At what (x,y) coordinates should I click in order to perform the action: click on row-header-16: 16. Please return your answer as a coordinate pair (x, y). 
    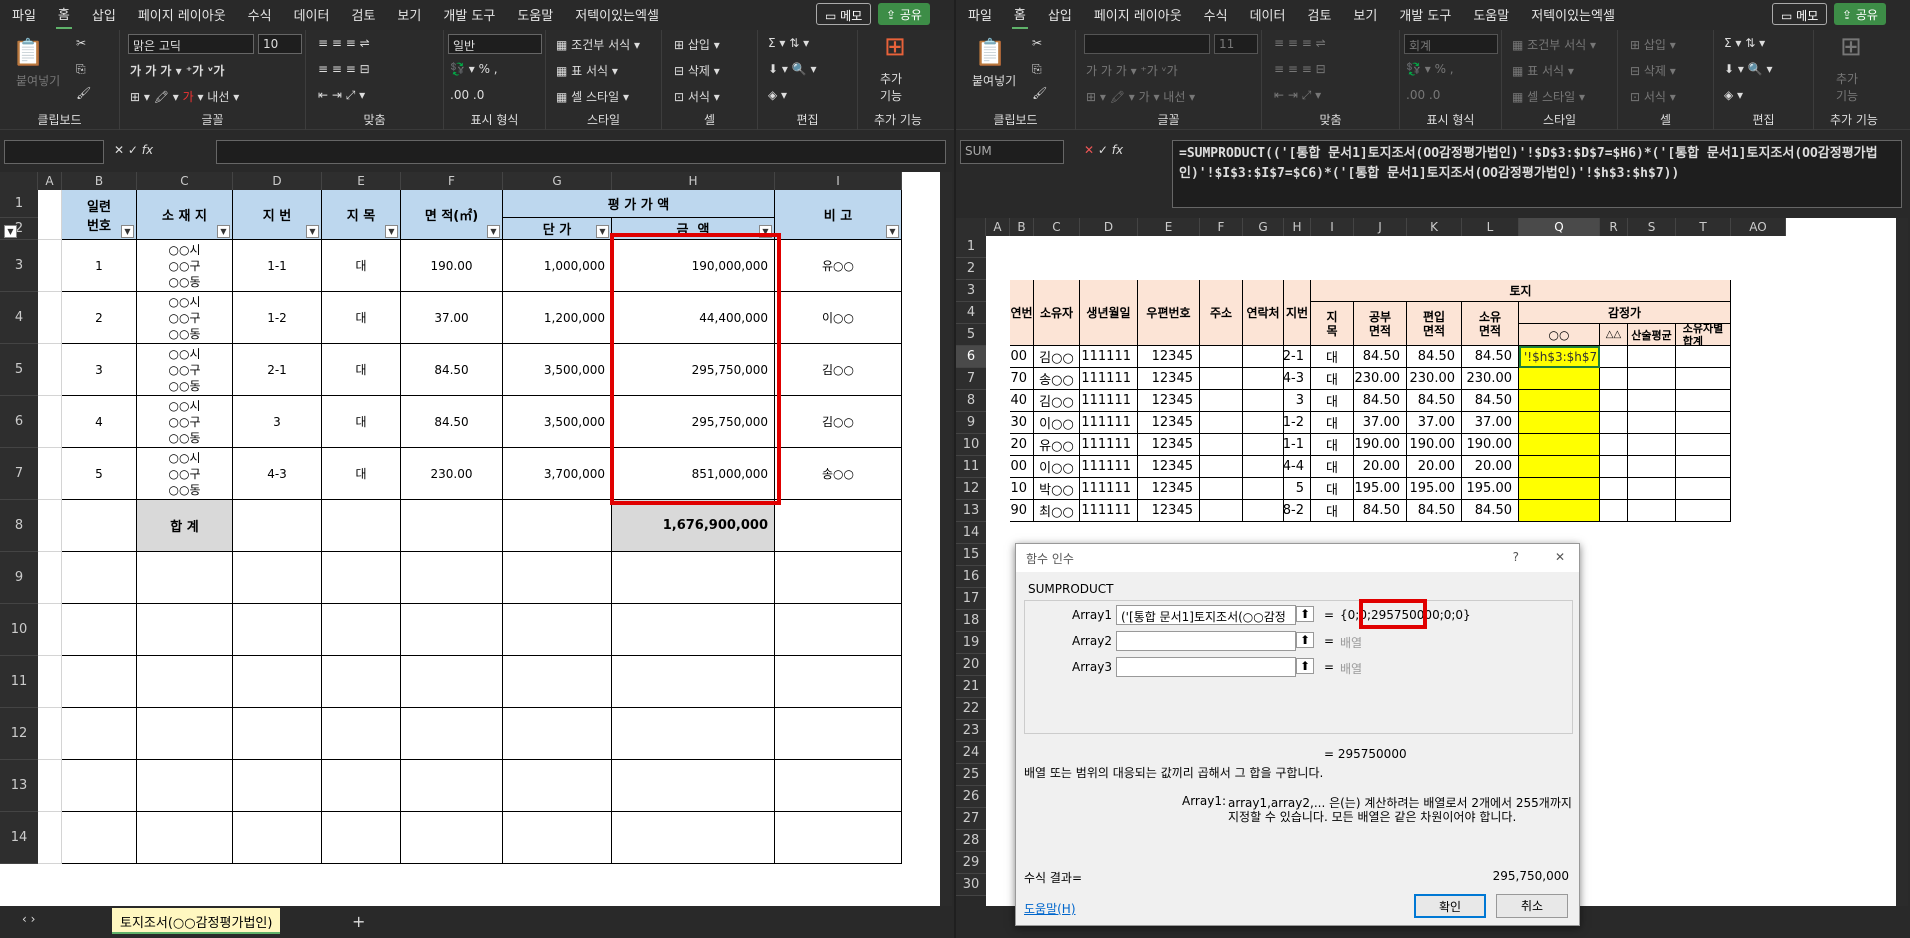
    Looking at the image, I should click on (971, 577).